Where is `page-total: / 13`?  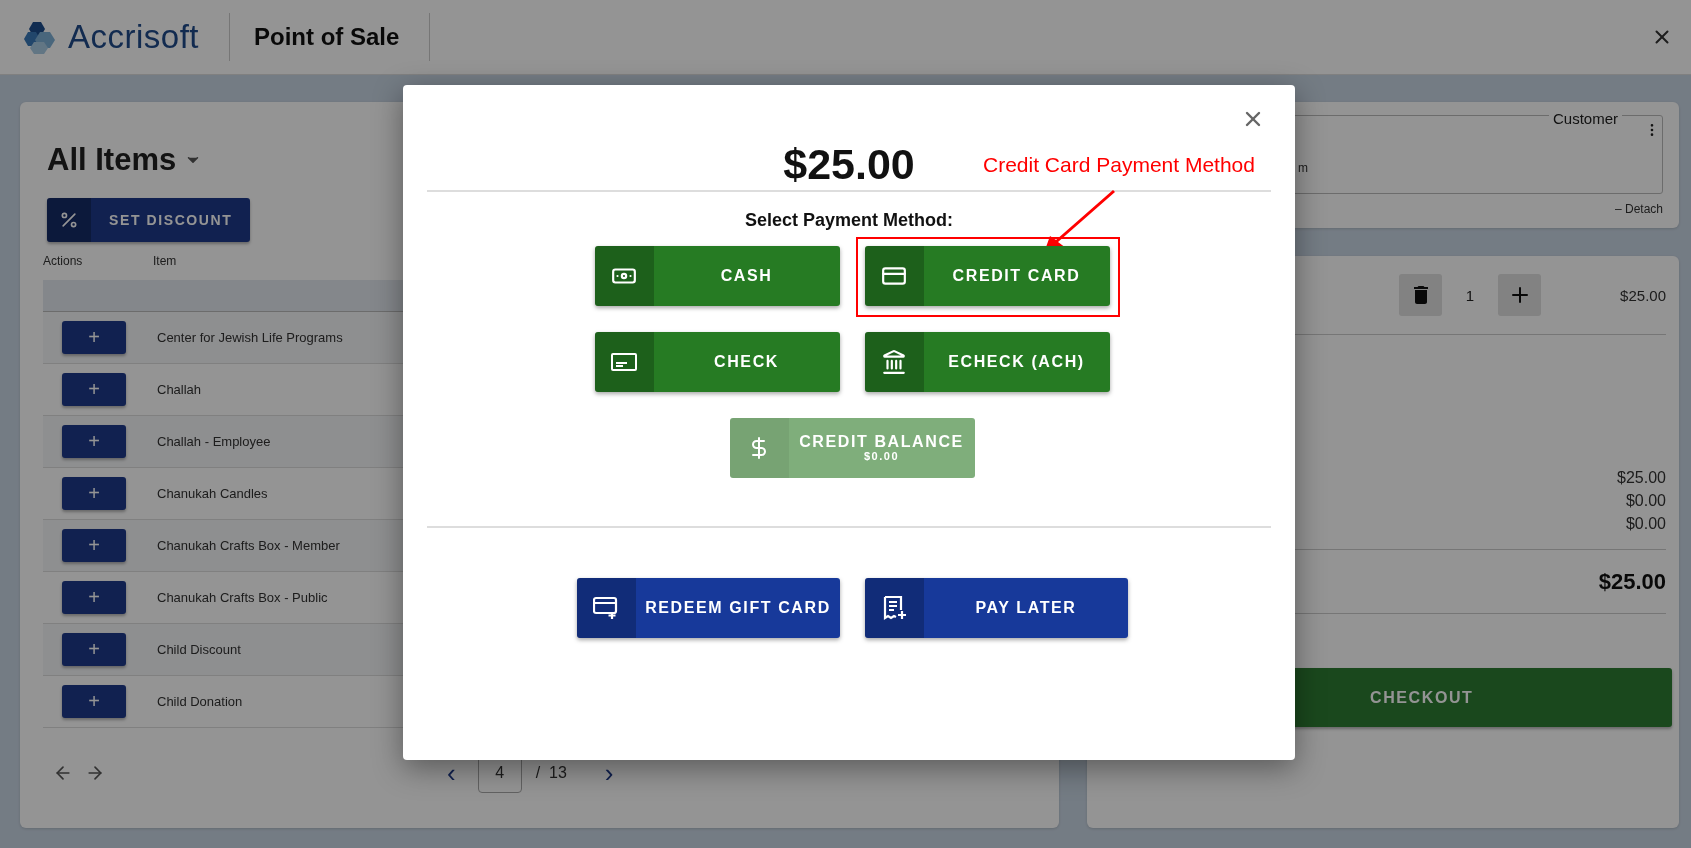
page-total: / 13 is located at coordinates (551, 773).